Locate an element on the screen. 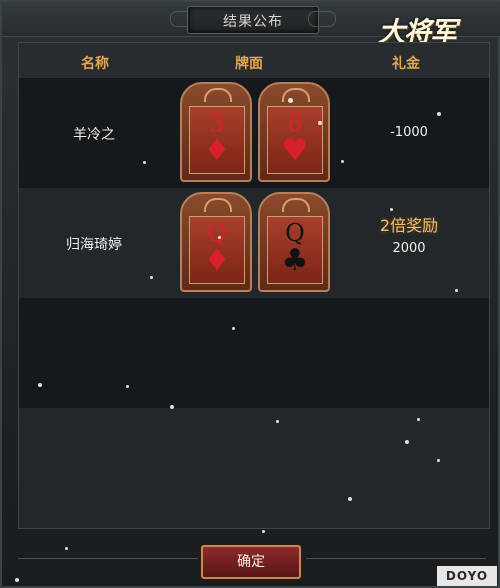 This screenshot has width=500, height=588. title-plaque: 结果公布 is located at coordinates (253, 20).